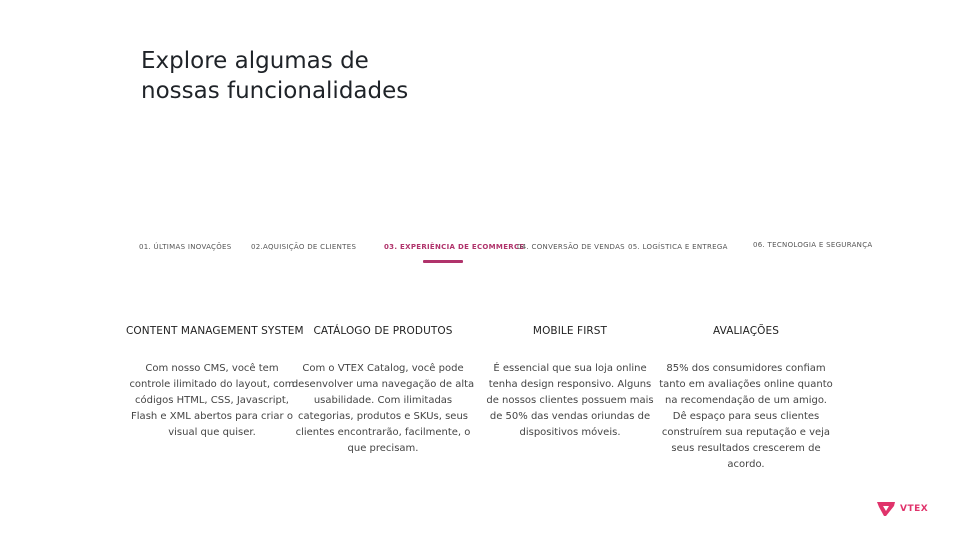 The image size is (960, 540). What do you see at coordinates (454, 247) in the screenshot?
I see `tab-experiencia-de-ecommerce: 03. EXPERIÊNCIA DE ECOMMERCE` at bounding box center [454, 247].